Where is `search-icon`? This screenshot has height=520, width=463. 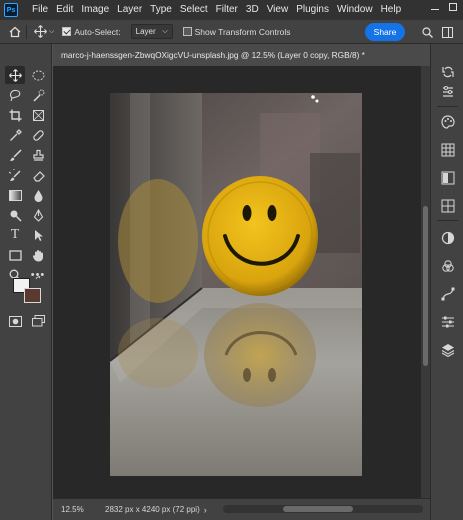
search-icon is located at coordinates (427, 32).